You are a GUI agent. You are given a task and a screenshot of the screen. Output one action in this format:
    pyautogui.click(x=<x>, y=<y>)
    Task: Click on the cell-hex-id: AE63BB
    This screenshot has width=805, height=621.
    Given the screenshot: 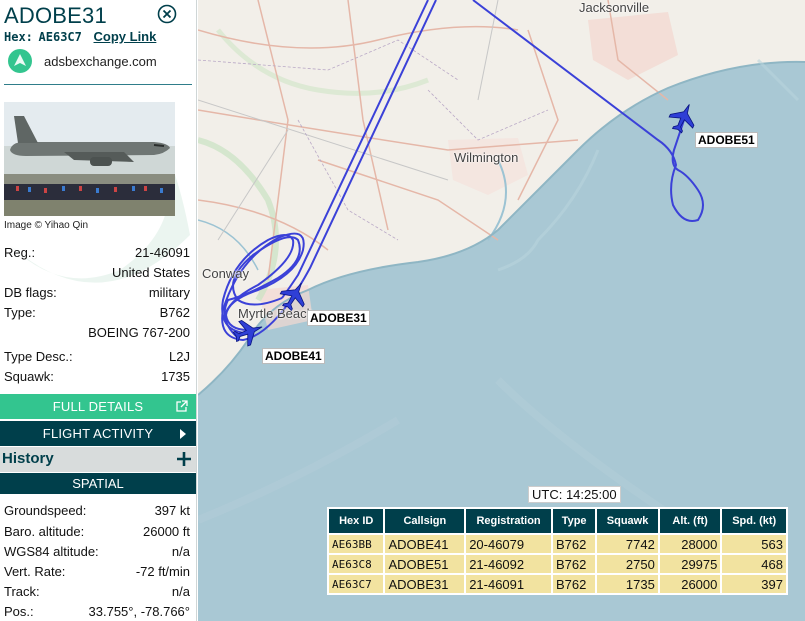 What is the action you would take?
    pyautogui.click(x=356, y=544)
    